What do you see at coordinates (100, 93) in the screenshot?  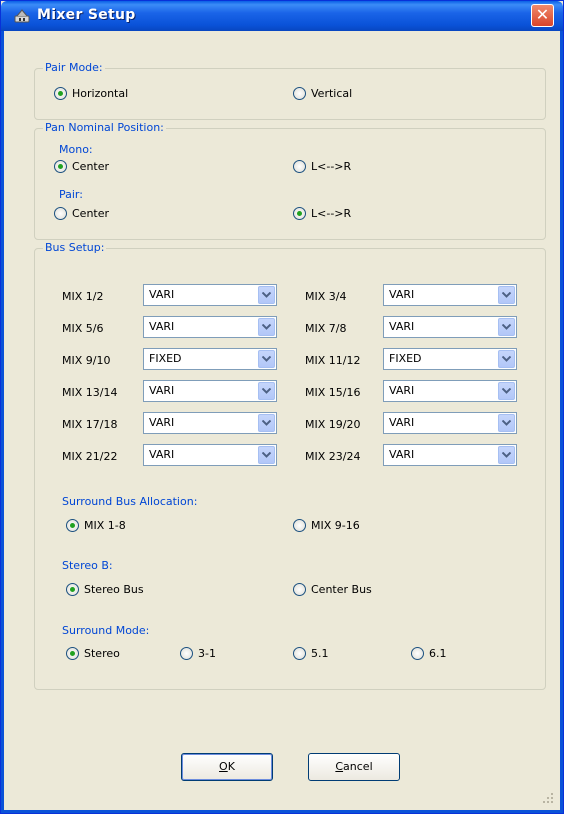 I see `pair-mode-horizontal-label: Horizontal` at bounding box center [100, 93].